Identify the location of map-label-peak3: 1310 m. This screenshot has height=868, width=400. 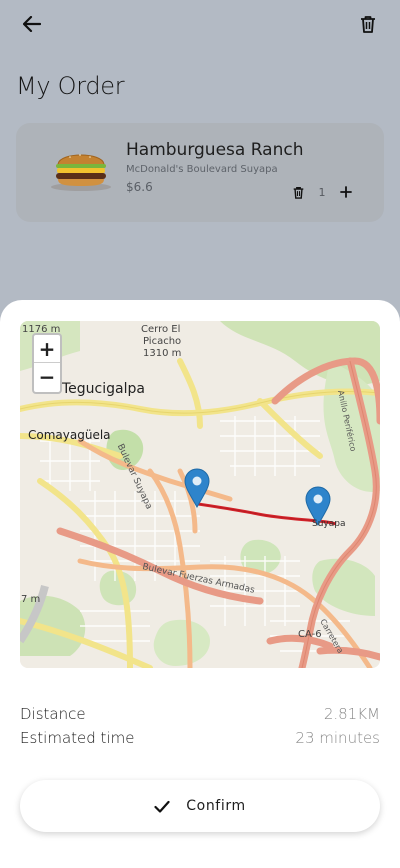
(162, 353).